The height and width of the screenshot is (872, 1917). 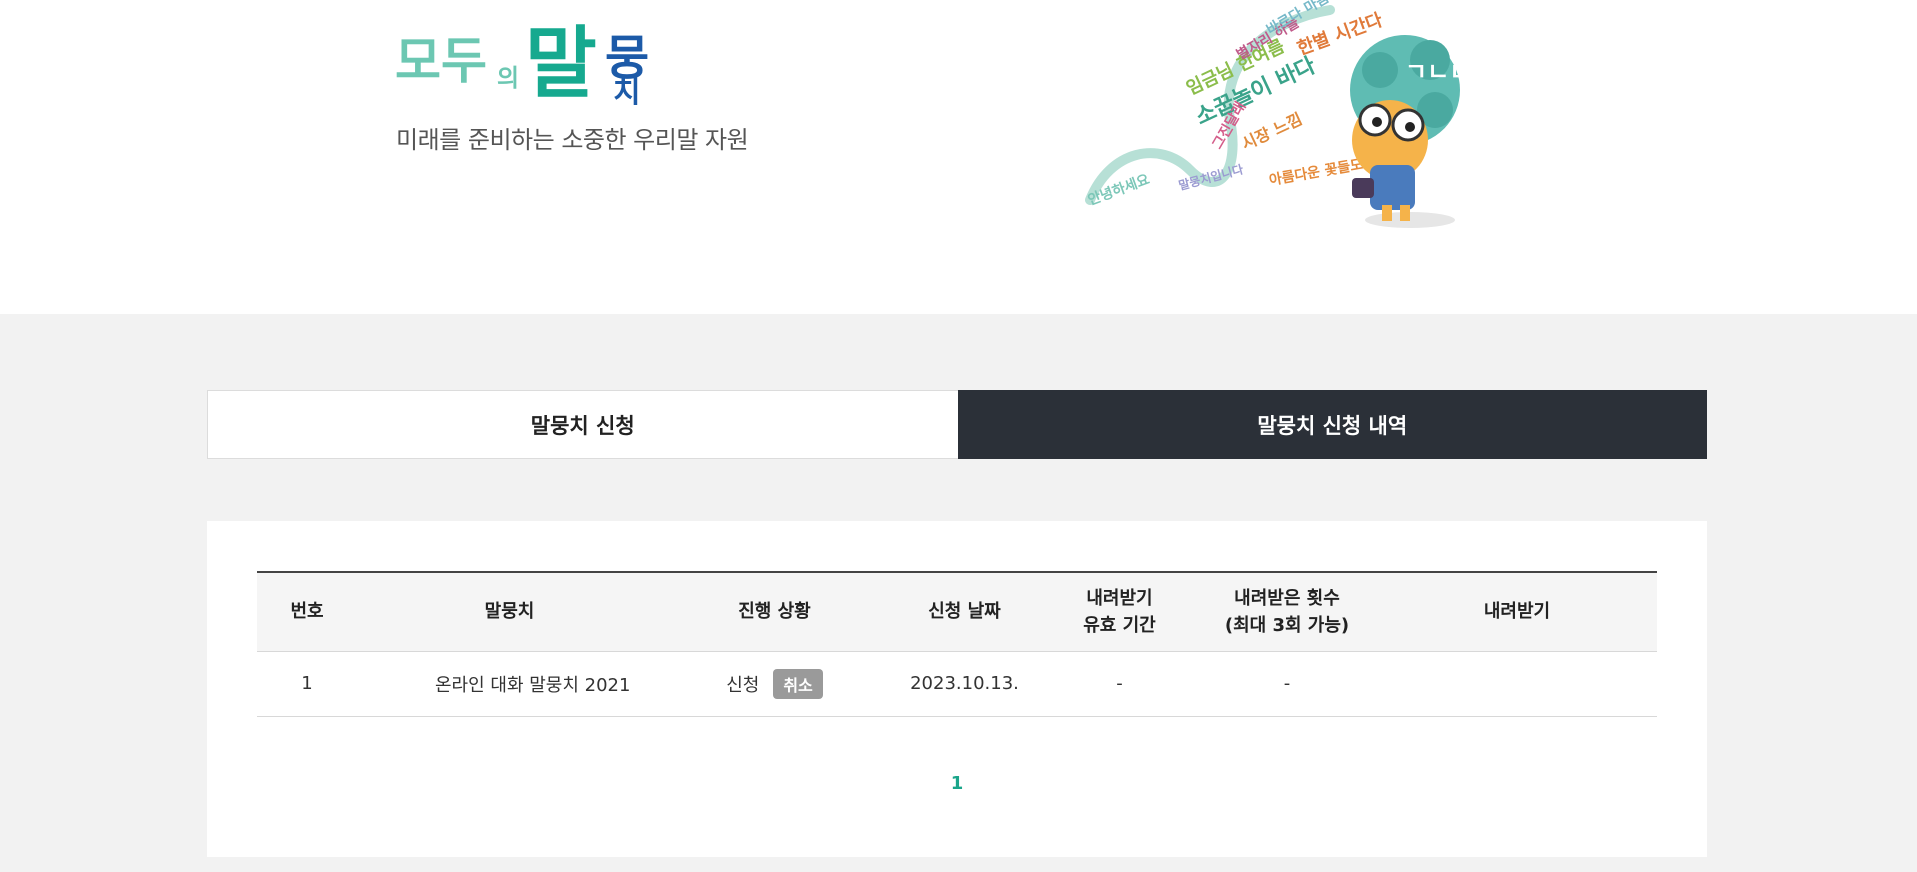 I want to click on table-row: 1 온라인 대화 말뭉치 2021 신청 취소 2023.10.13. - -, so click(x=957, y=683).